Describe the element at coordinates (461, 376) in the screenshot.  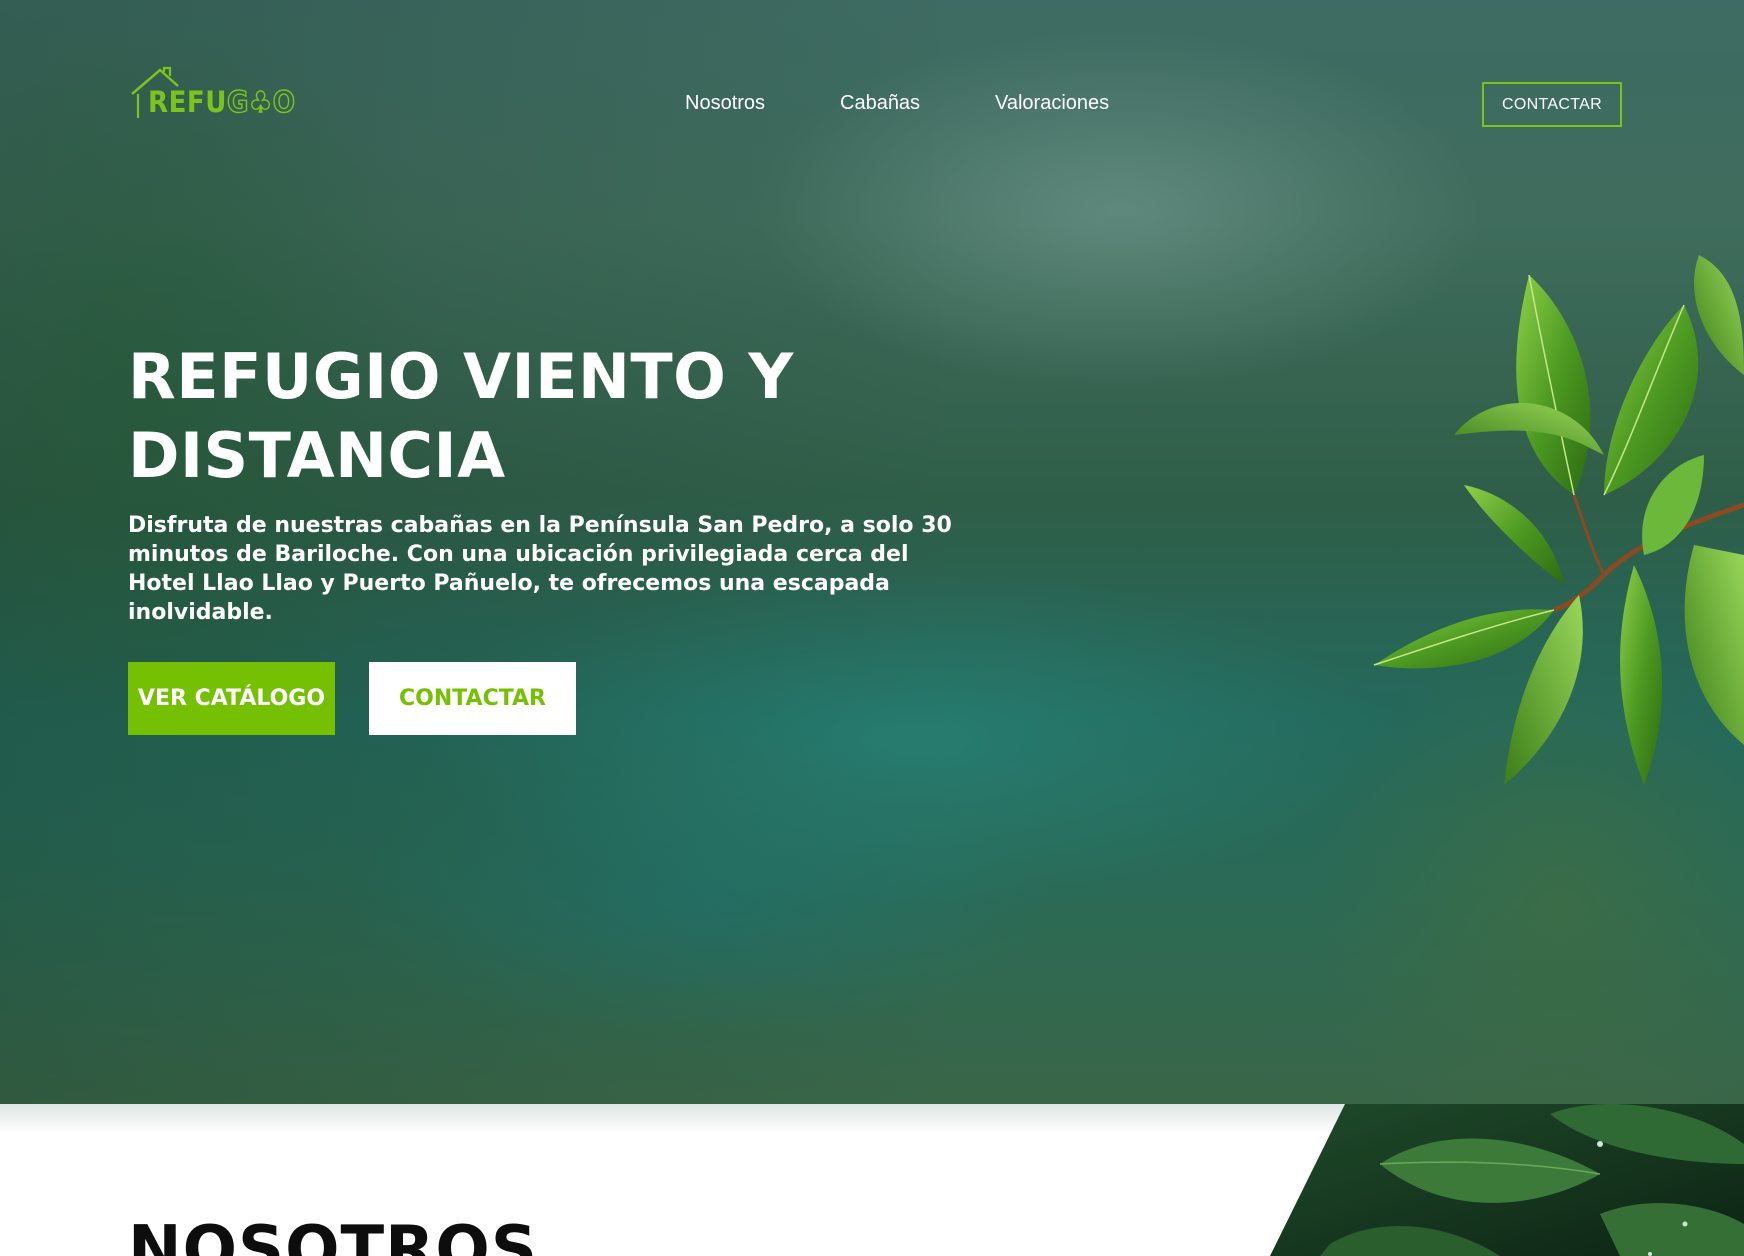
I see `hero-title-line-1: REFUGIO VIENTO Y` at that location.